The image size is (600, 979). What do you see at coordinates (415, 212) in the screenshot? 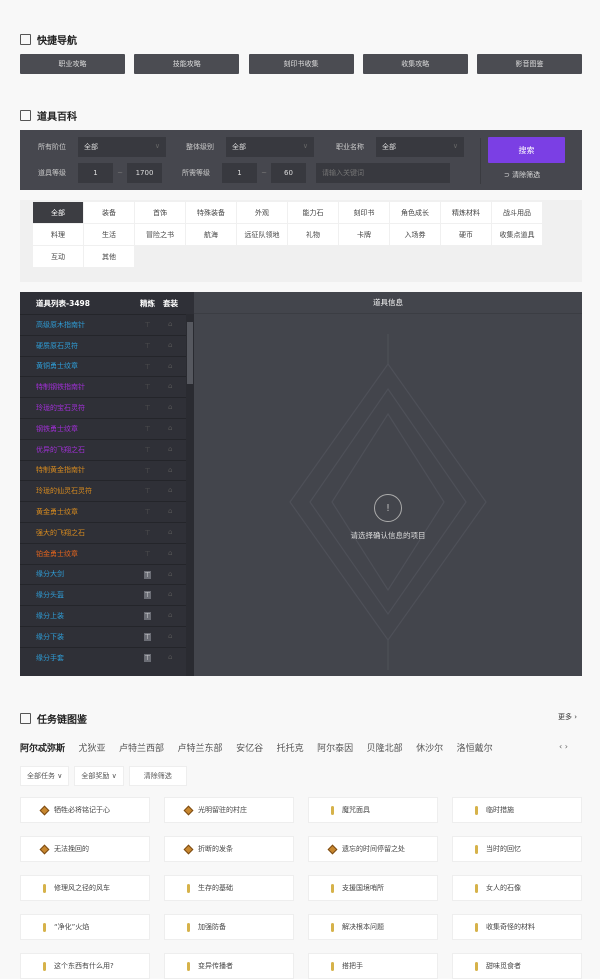
I see `category-tab: 角色成长` at bounding box center [415, 212].